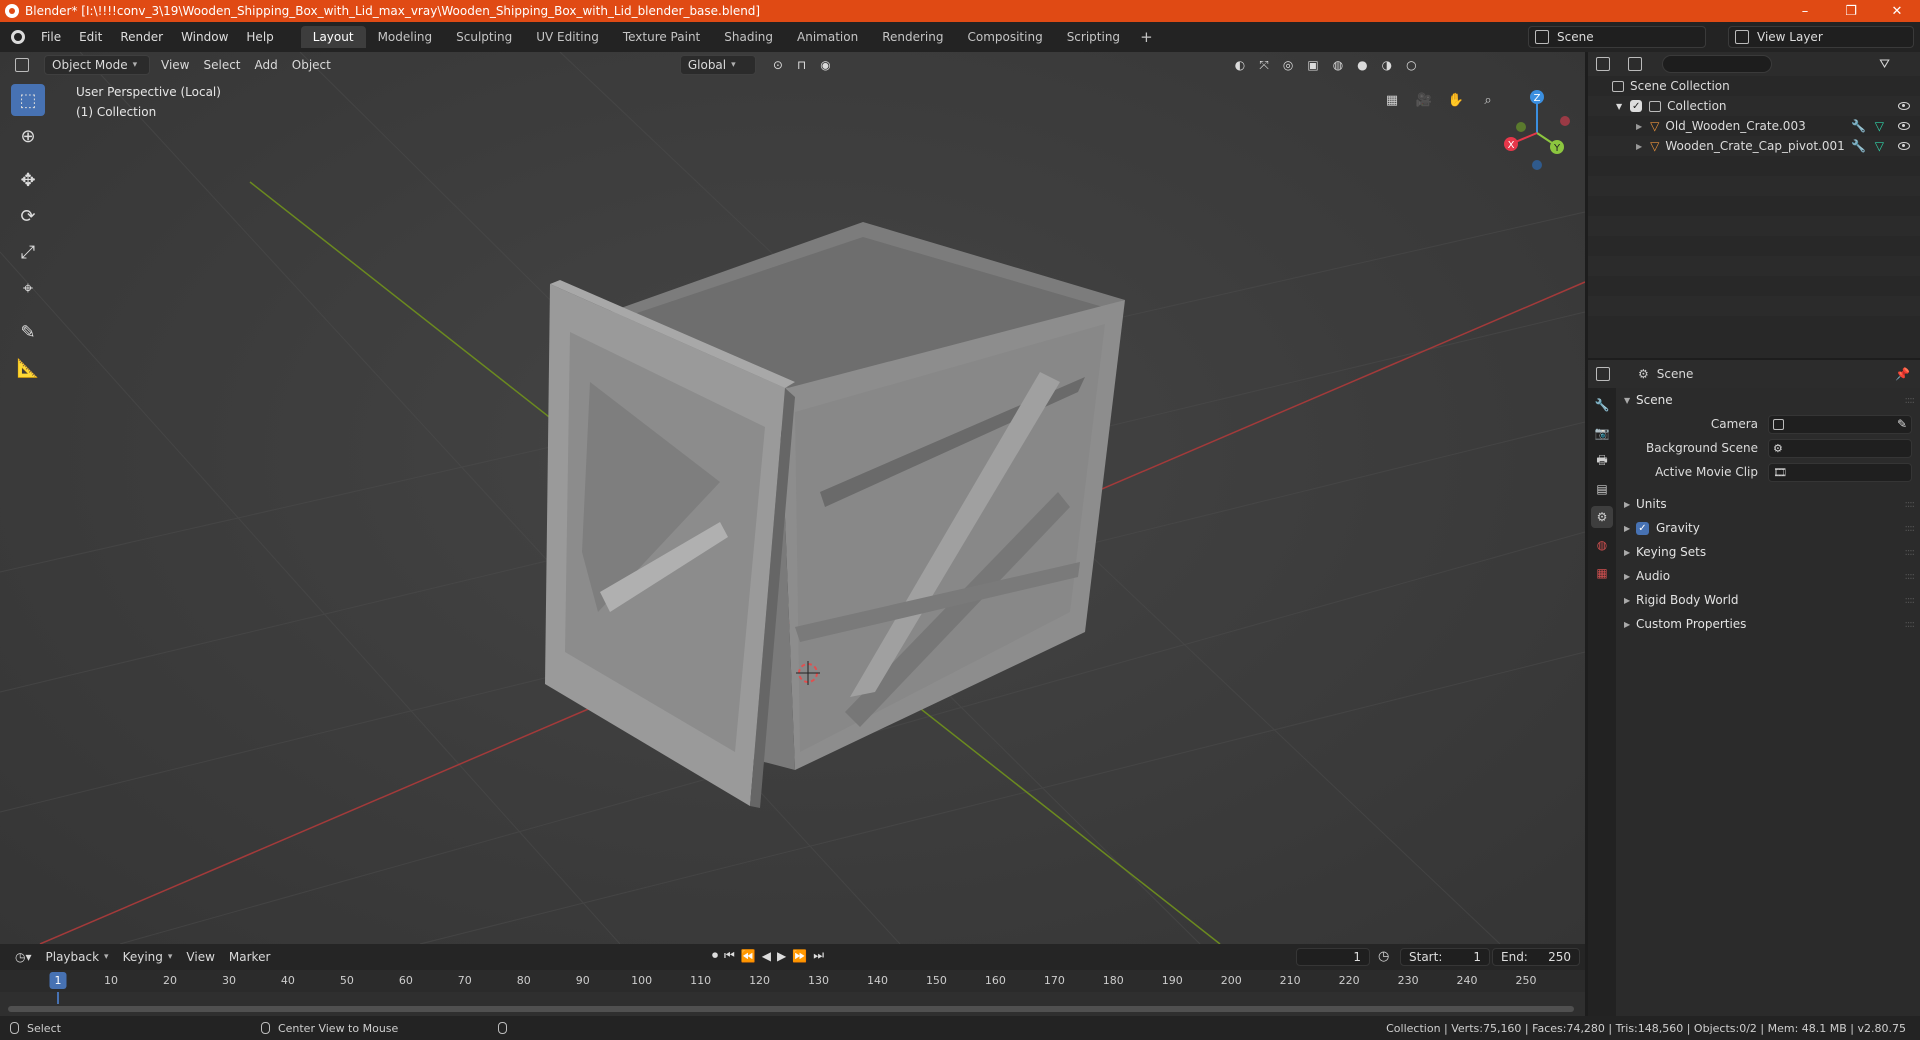 Image resolution: width=1920 pixels, height=1040 pixels. I want to click on minimize-button: –, so click(1805, 11).